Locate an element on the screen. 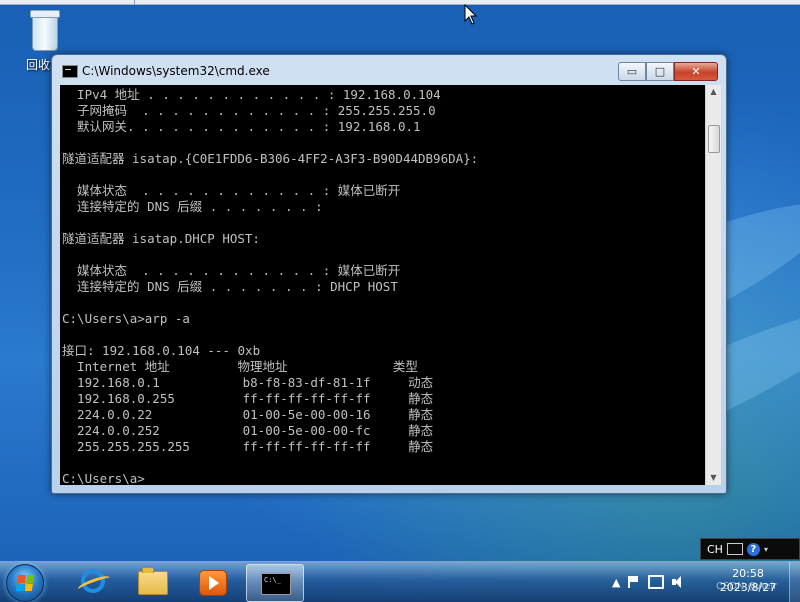 This screenshot has height=602, width=800. scroll-down-arrow-icon: ▼ is located at coordinates (713, 478).